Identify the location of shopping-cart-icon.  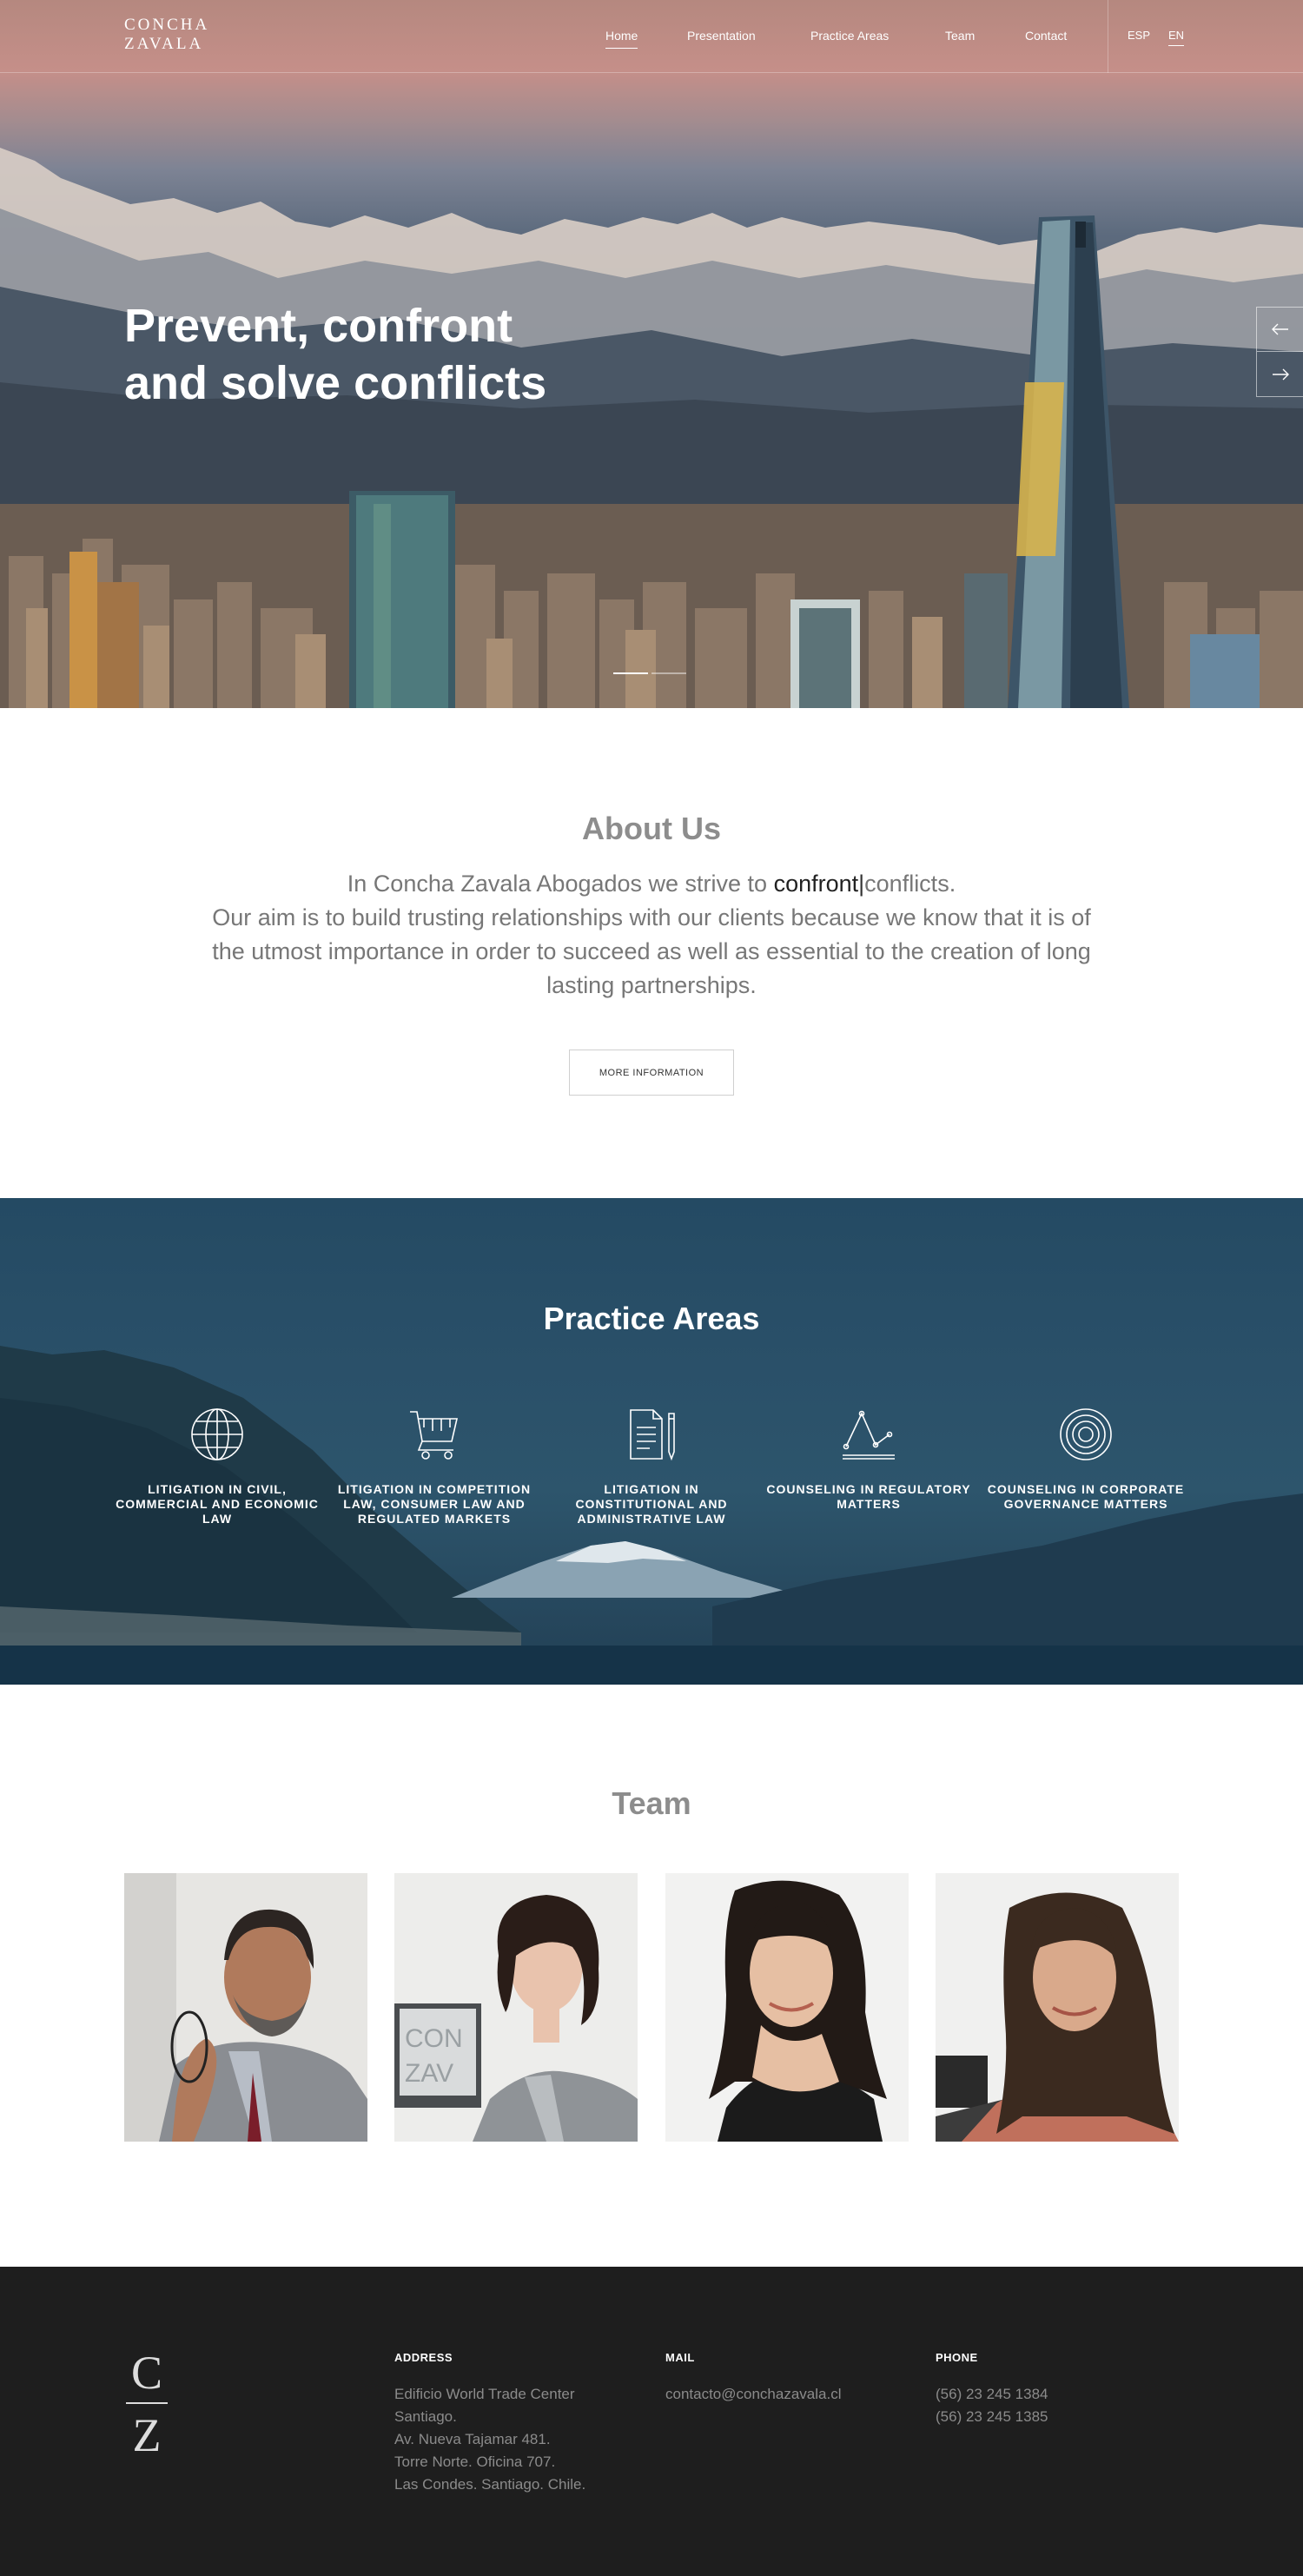
(434, 1435).